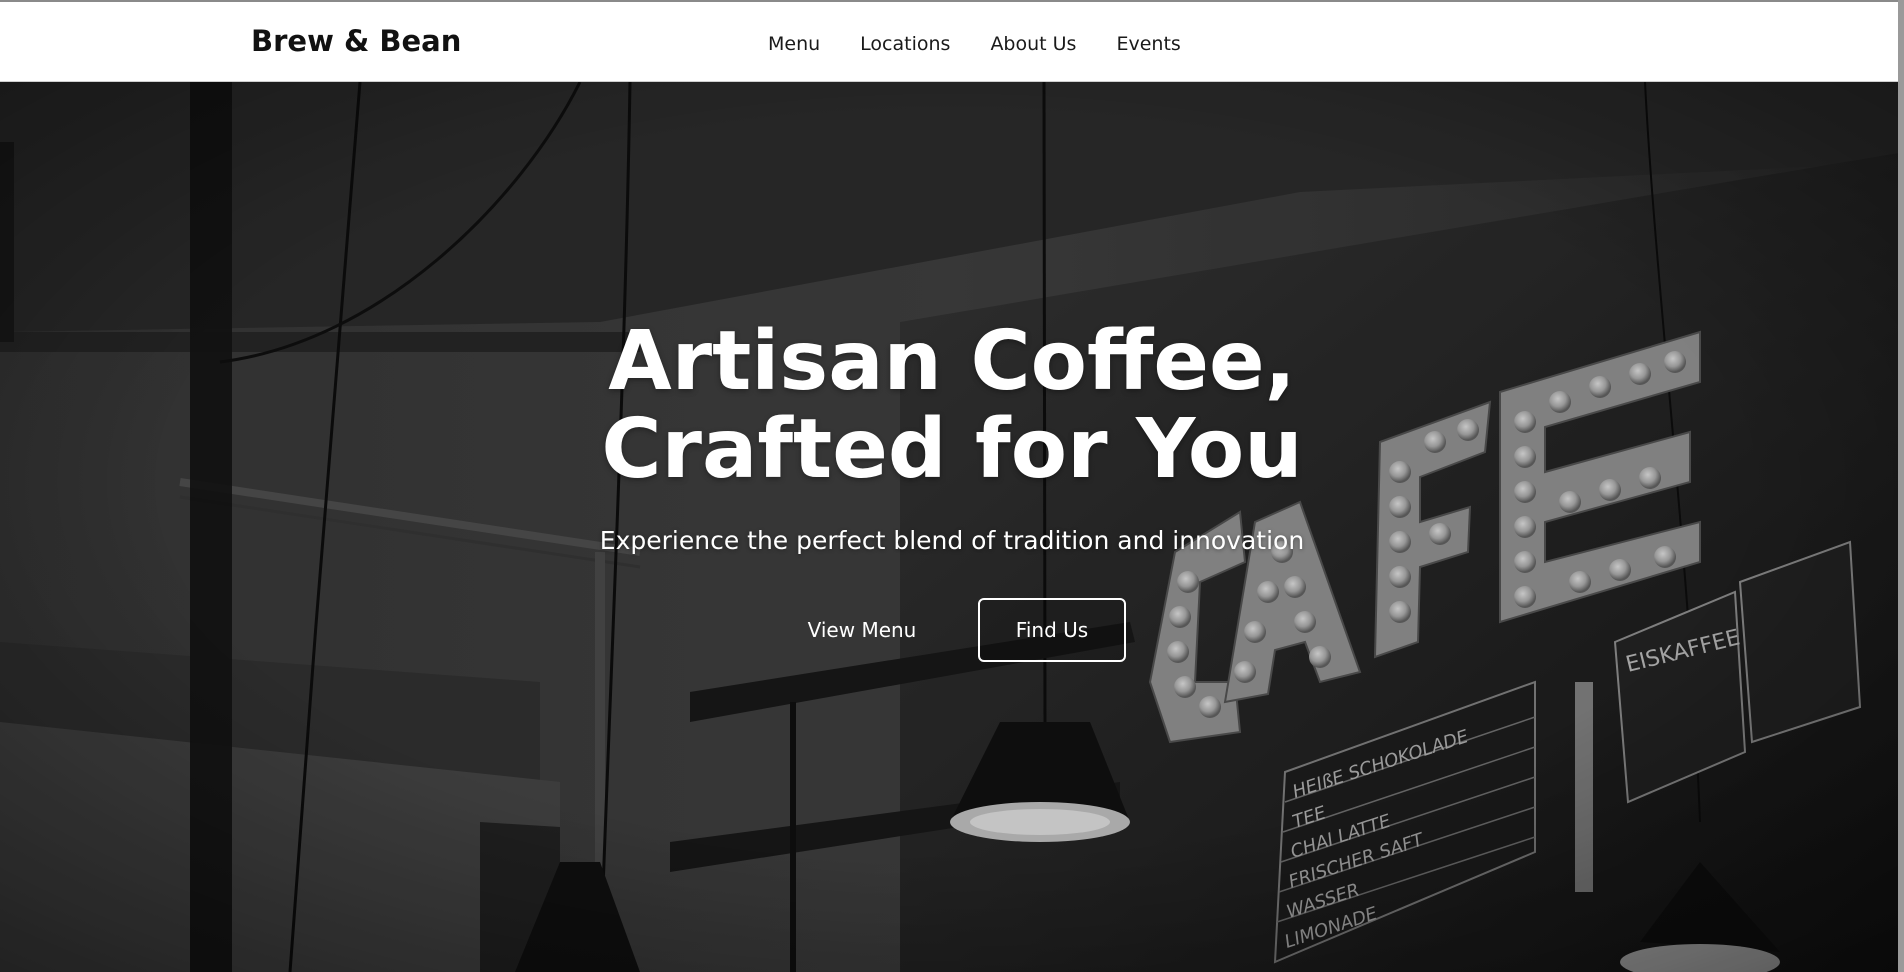 The width and height of the screenshot is (1904, 972). What do you see at coordinates (1148, 44) in the screenshot?
I see `nav-link-events: Events` at bounding box center [1148, 44].